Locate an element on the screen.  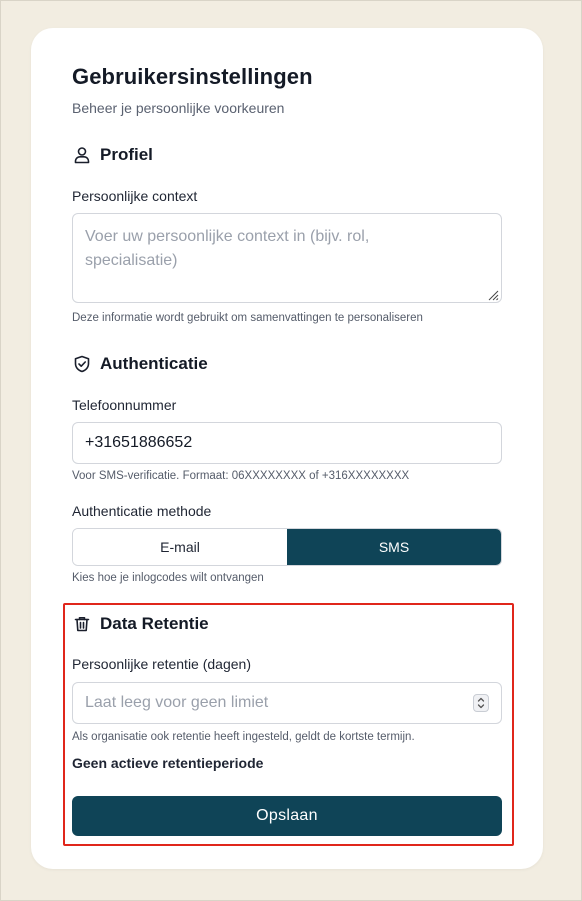
shield-check-icon is located at coordinates (82, 364).